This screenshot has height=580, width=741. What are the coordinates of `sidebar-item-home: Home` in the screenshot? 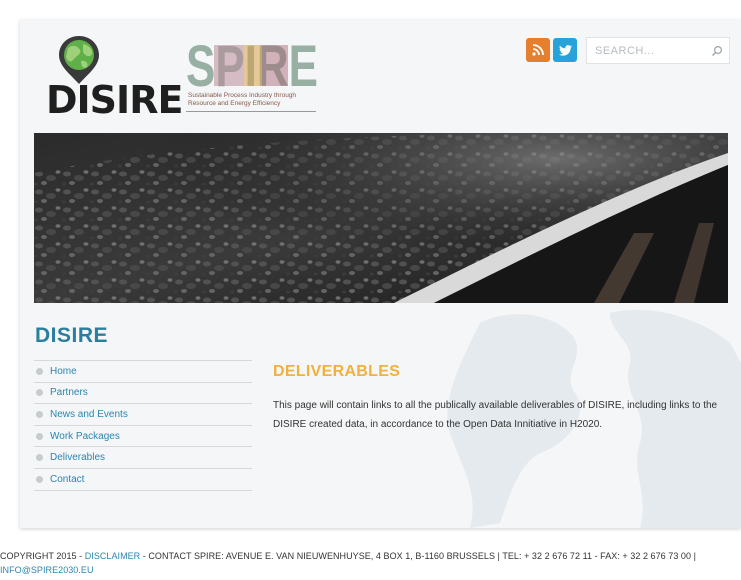 It's located at (143, 372).